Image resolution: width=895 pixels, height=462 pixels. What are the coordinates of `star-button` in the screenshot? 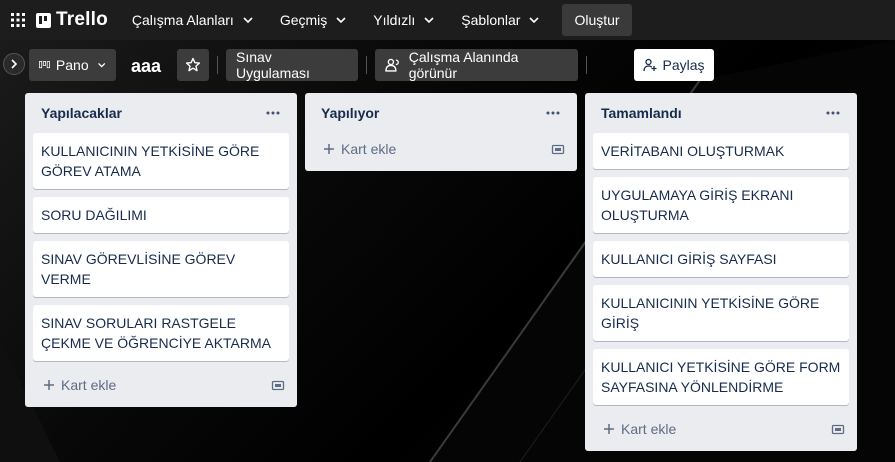 It's located at (193, 65).